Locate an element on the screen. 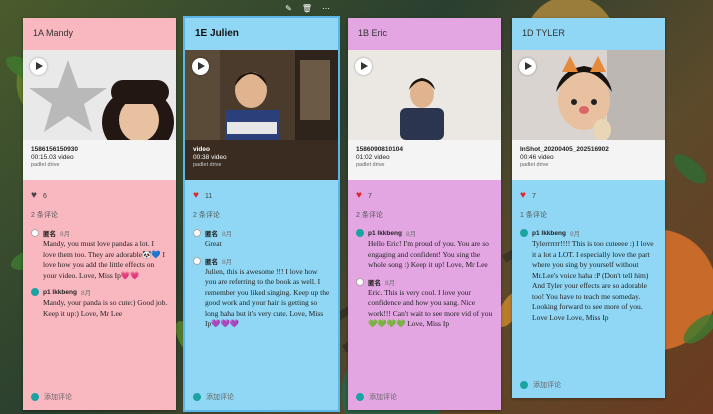 This screenshot has height=414, width=713. comment: 匿名 8月 Great is located at coordinates (261, 238).